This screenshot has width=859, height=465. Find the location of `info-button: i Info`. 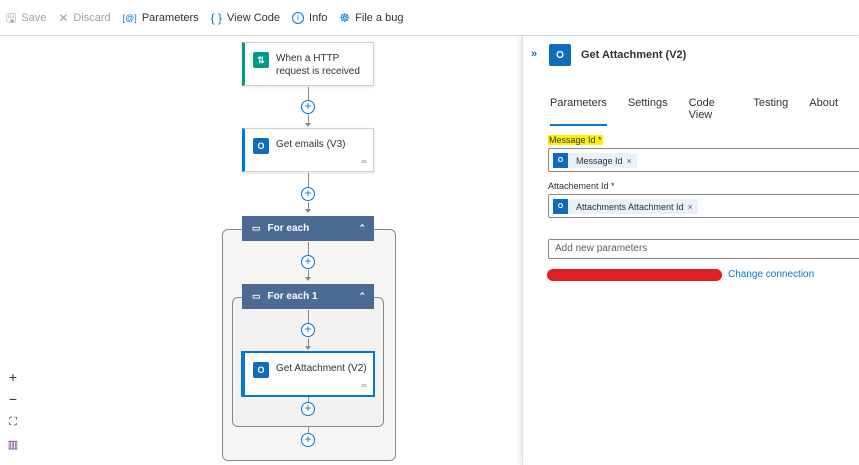

info-button: i Info is located at coordinates (310, 17).